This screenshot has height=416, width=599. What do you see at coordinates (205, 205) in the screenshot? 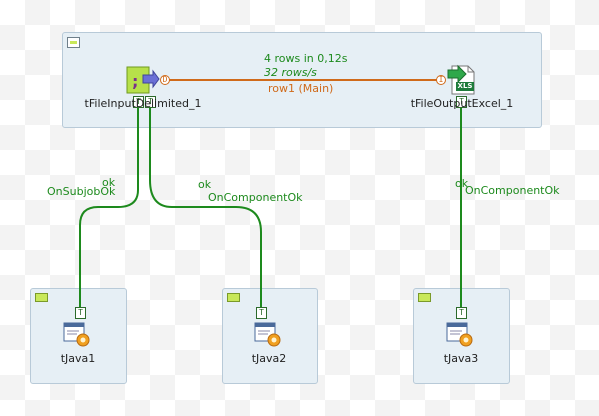
I see `on-component-ok-link-tjava2` at bounding box center [205, 205].